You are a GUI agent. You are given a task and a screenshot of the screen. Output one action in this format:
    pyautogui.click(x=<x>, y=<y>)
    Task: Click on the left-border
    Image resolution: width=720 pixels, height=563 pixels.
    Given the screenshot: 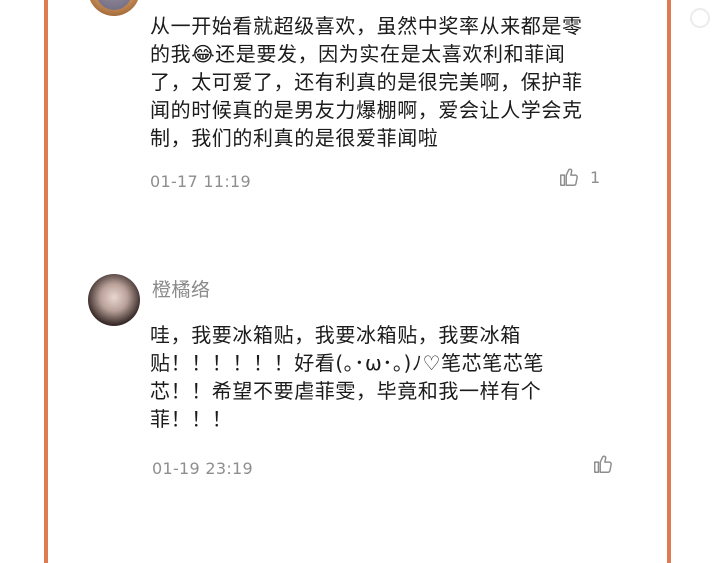 What is the action you would take?
    pyautogui.click(x=46, y=281)
    